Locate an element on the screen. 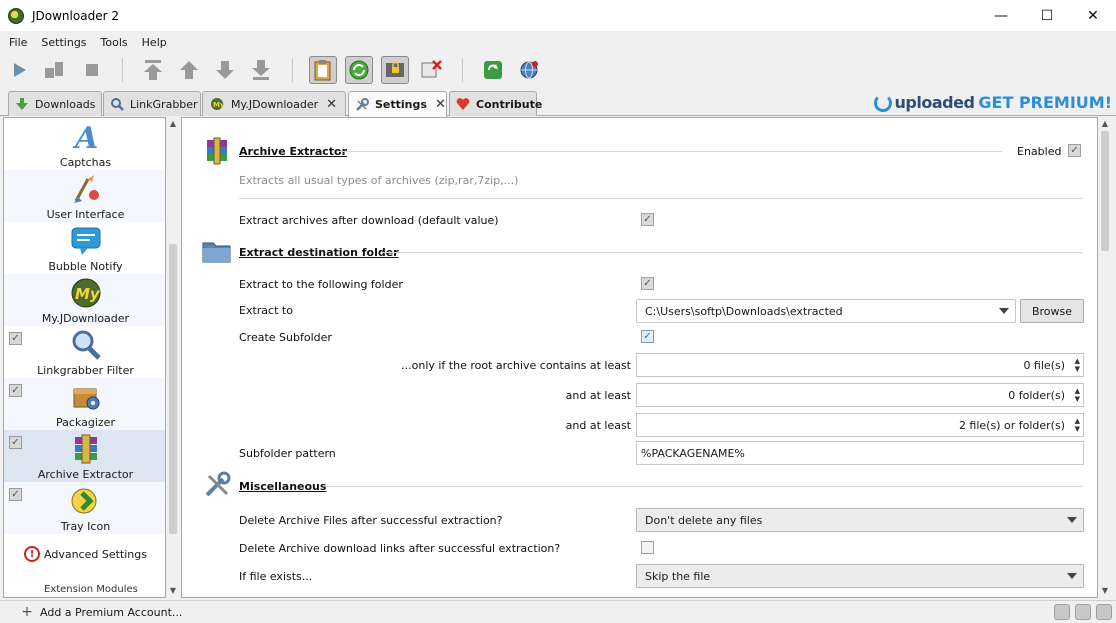 The width and height of the screenshot is (1116, 623). sidebar-item-archive-extractor: ✓ Archive Extractor is located at coordinates (84, 456).